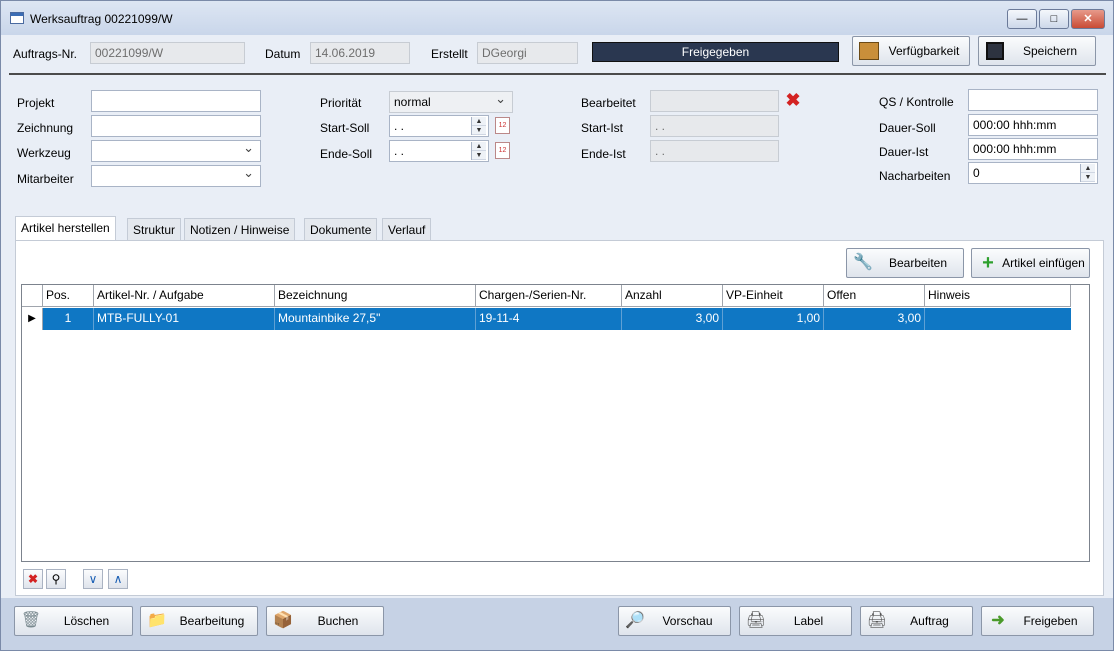 Image resolution: width=1114 pixels, height=651 pixels. Describe the element at coordinates (184, 319) in the screenshot. I see `cell-article: MTB-FULLY-01` at that location.